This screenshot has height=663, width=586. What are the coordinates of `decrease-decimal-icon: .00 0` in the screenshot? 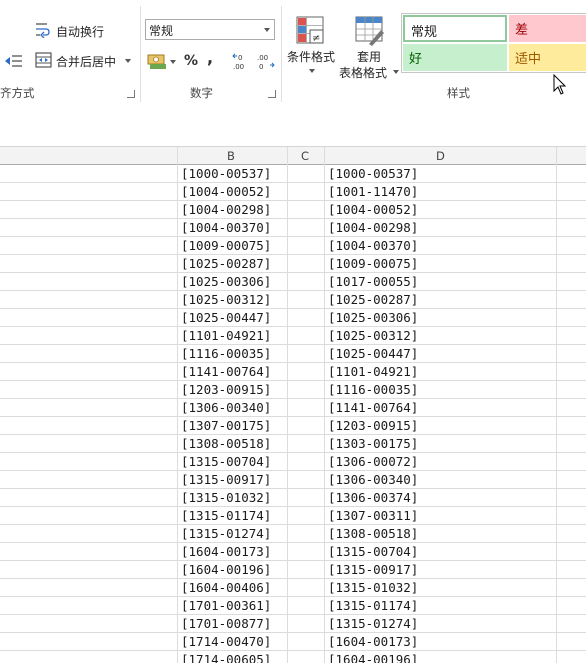 It's located at (266, 61).